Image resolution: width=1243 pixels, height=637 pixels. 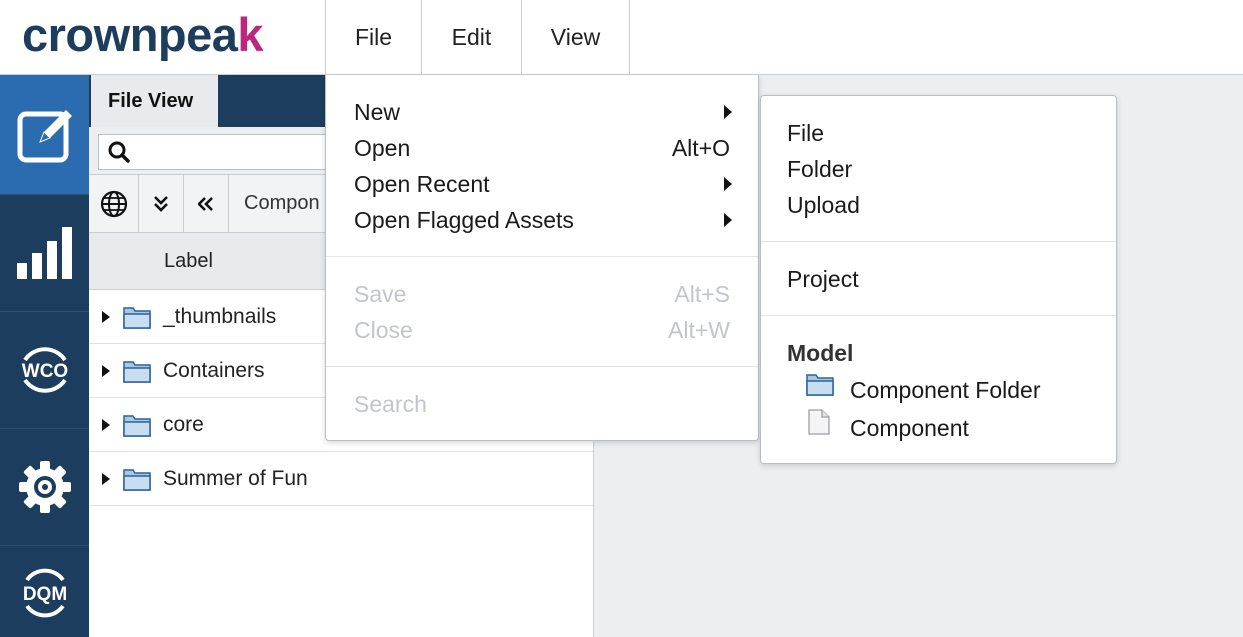 What do you see at coordinates (823, 205) in the screenshot?
I see `submenu-item-upload: Upload` at bounding box center [823, 205].